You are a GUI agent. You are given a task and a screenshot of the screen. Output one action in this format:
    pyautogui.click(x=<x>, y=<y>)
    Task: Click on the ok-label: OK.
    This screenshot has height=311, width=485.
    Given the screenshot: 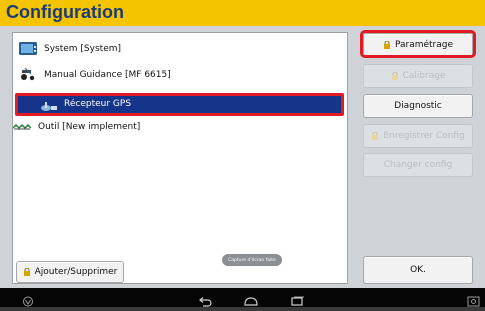 What is the action you would take?
    pyautogui.click(x=418, y=270)
    